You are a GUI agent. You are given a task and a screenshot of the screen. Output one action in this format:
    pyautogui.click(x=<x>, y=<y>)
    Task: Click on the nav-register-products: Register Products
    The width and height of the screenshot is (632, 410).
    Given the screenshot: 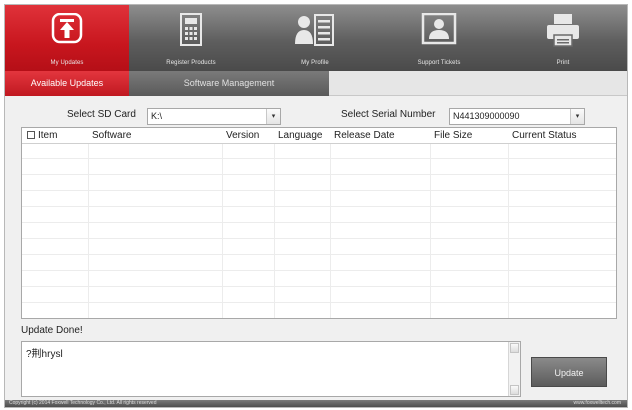 What is the action you would take?
    pyautogui.click(x=191, y=38)
    